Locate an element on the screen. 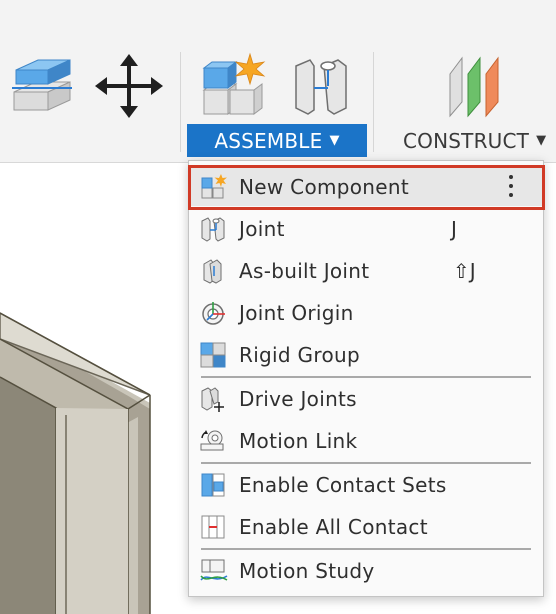 This screenshot has height=614, width=556. move-copy-icon is located at coordinates (129, 86).